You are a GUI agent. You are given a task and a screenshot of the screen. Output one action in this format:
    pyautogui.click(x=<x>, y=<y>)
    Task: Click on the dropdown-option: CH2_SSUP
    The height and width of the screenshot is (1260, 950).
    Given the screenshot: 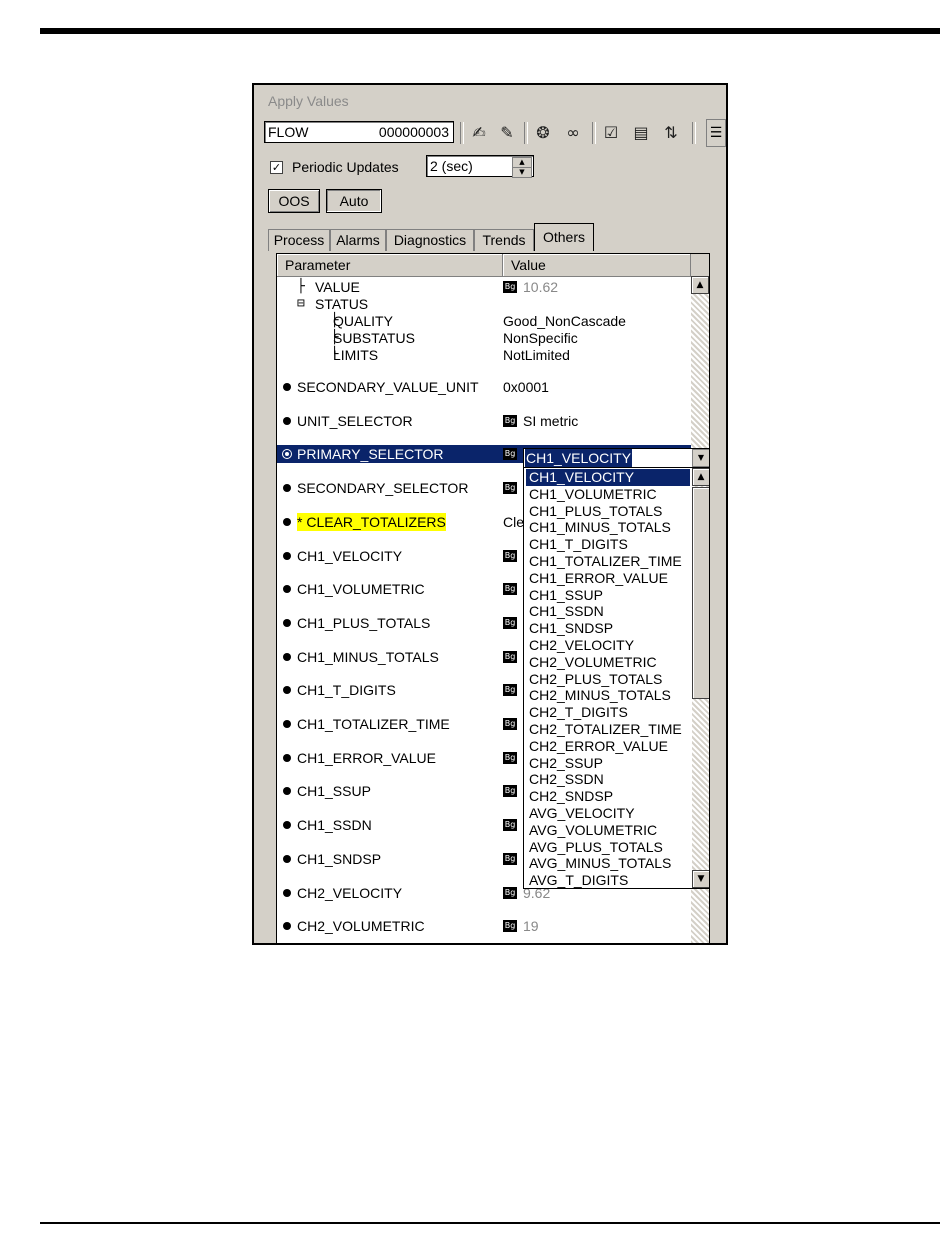 What is the action you would take?
    pyautogui.click(x=608, y=763)
    